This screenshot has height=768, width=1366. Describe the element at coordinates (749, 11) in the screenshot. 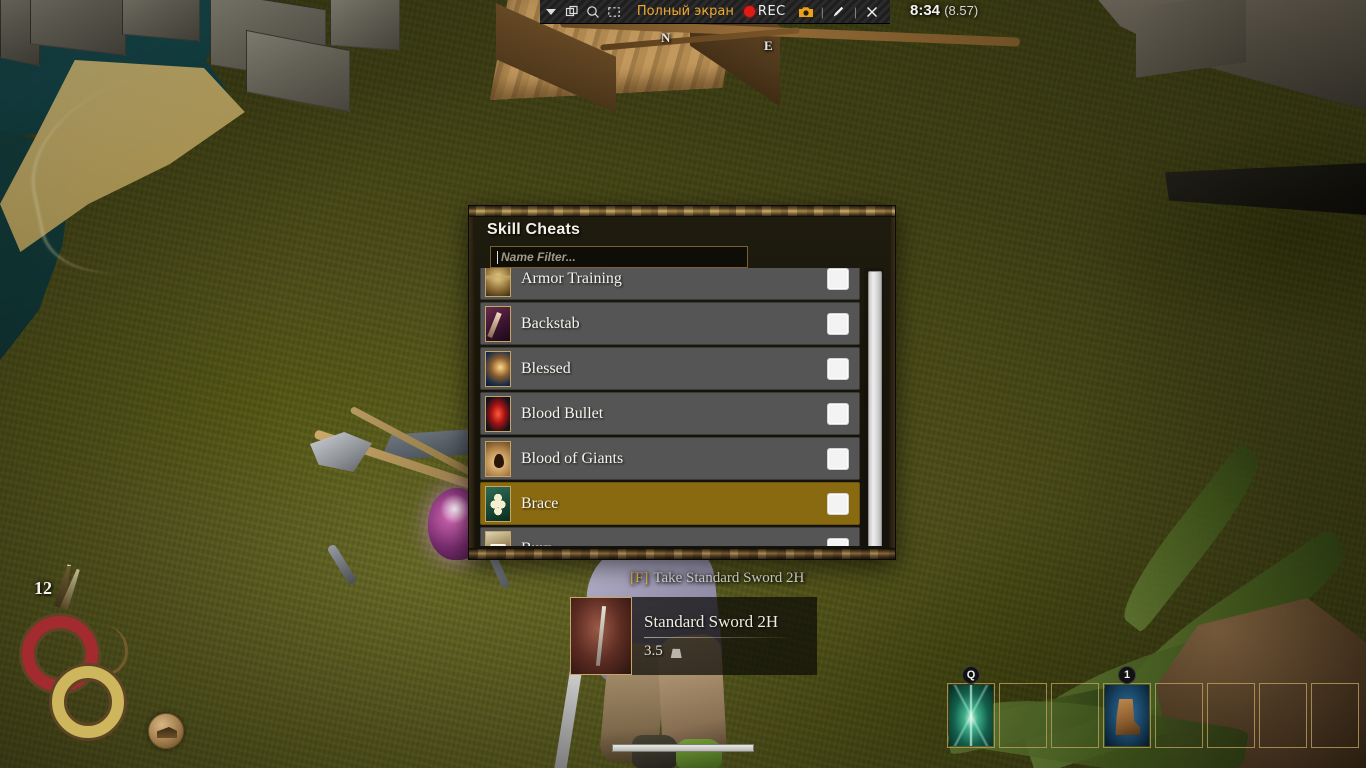

I see `record-status-dot` at that location.